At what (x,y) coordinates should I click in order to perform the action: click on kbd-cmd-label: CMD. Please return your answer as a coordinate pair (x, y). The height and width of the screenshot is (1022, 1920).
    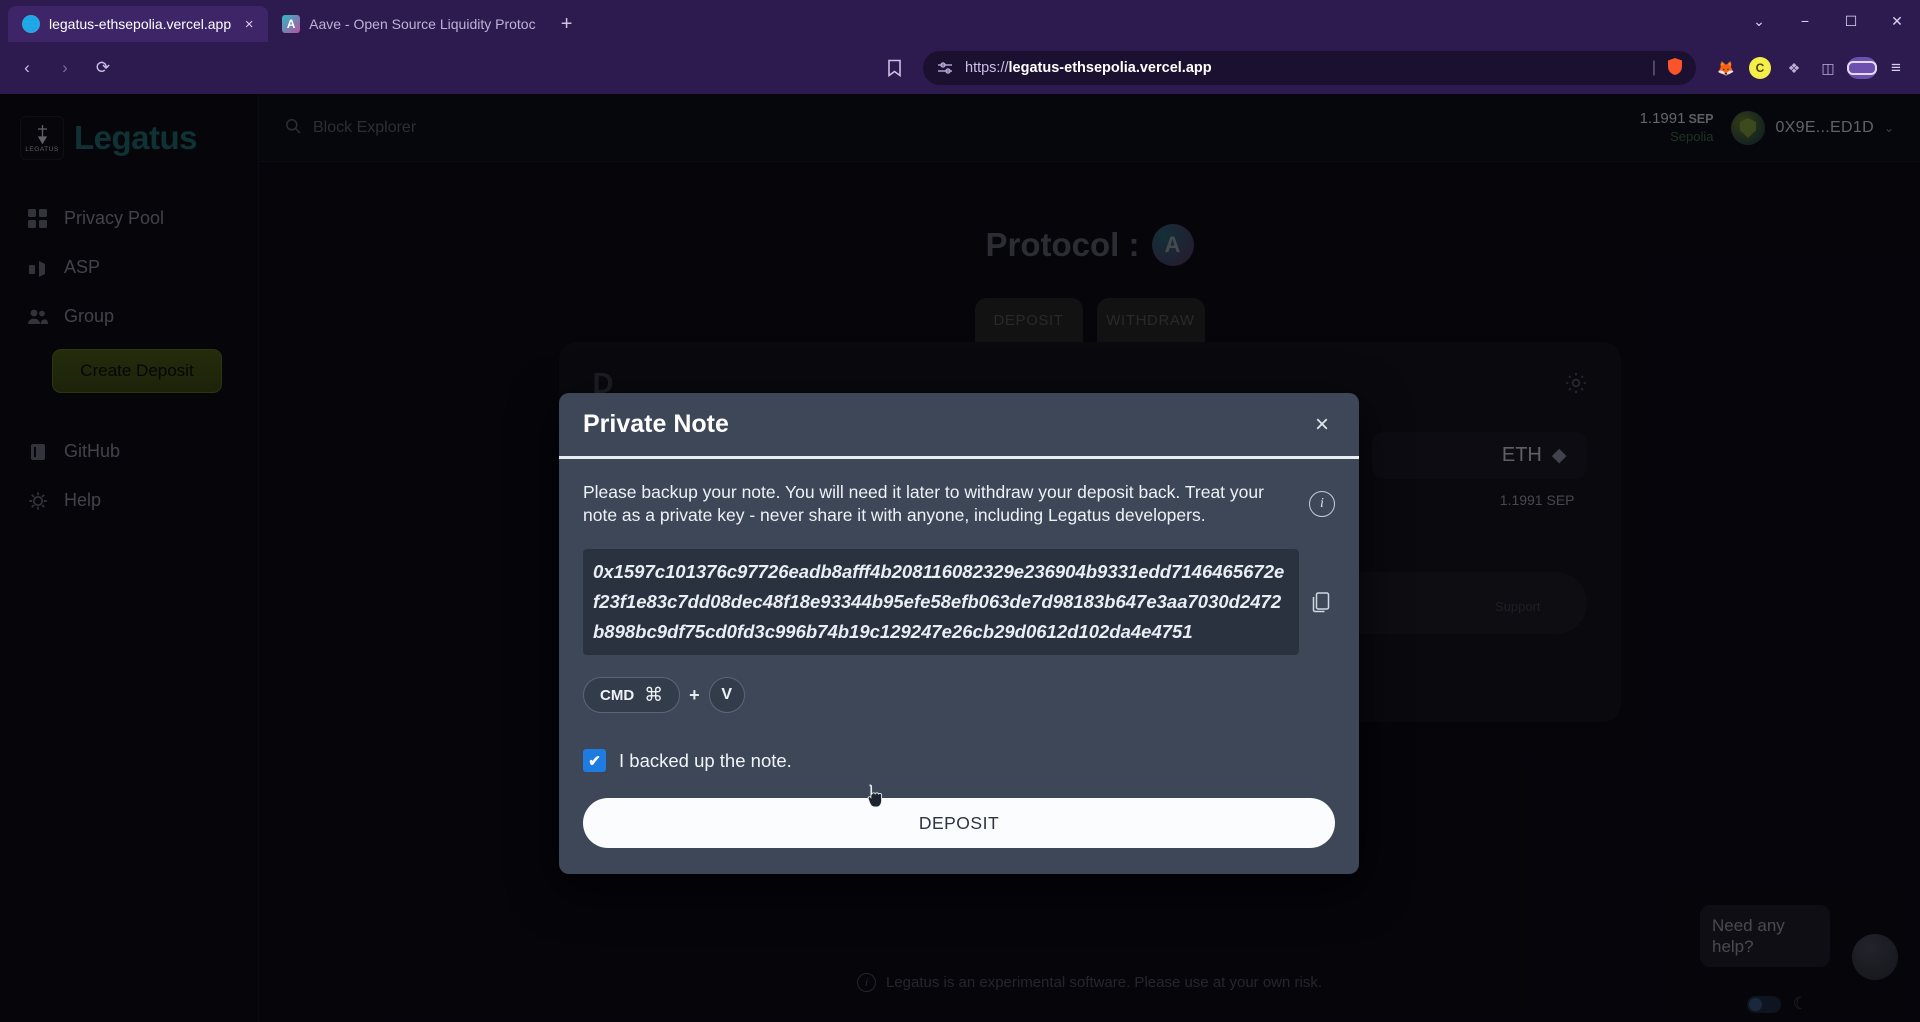
    Looking at the image, I should click on (617, 695).